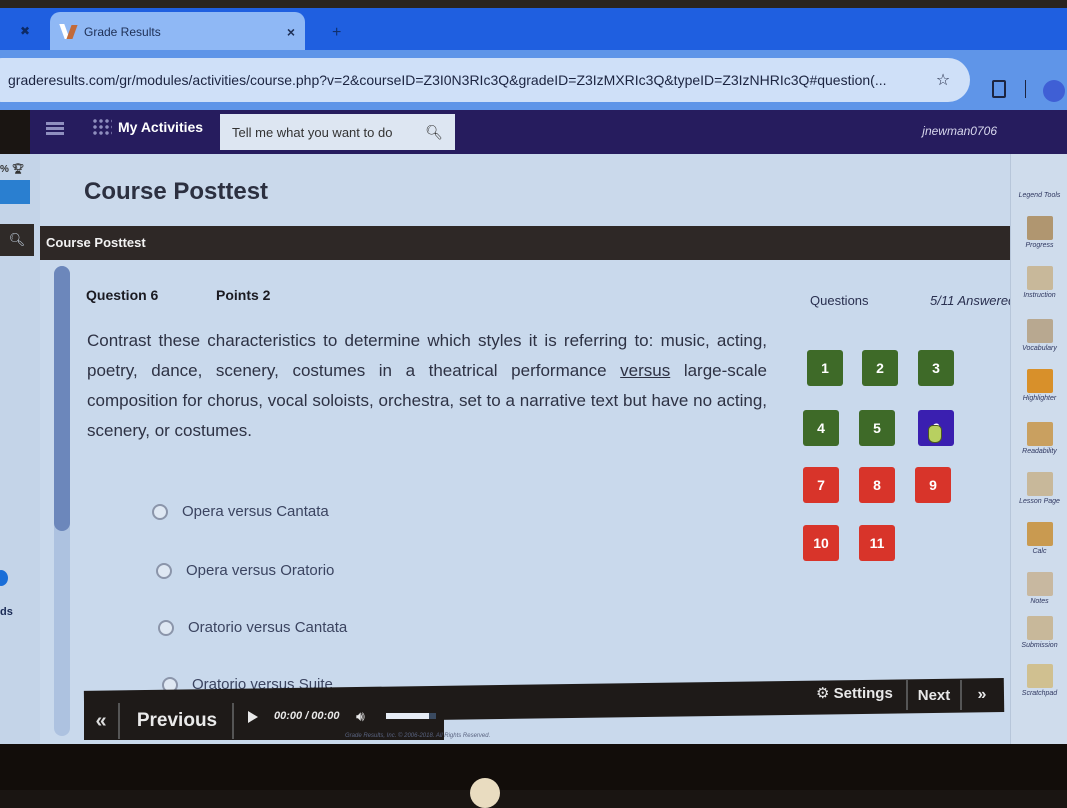 This screenshot has height=808, width=1067. Describe the element at coordinates (1039, 588) in the screenshot. I see `tool-notes: Notes` at that location.